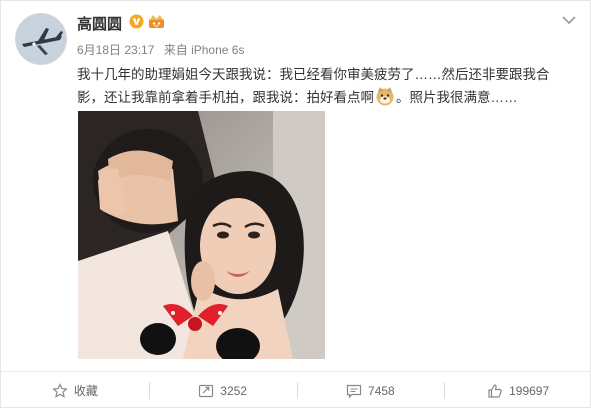 The width and height of the screenshot is (591, 408). I want to click on star-icon, so click(60, 390).